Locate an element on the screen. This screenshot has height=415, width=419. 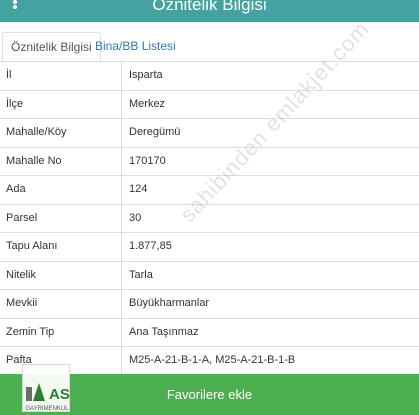
svg-text: GAYRIMENKUL is located at coordinates (47, 409).